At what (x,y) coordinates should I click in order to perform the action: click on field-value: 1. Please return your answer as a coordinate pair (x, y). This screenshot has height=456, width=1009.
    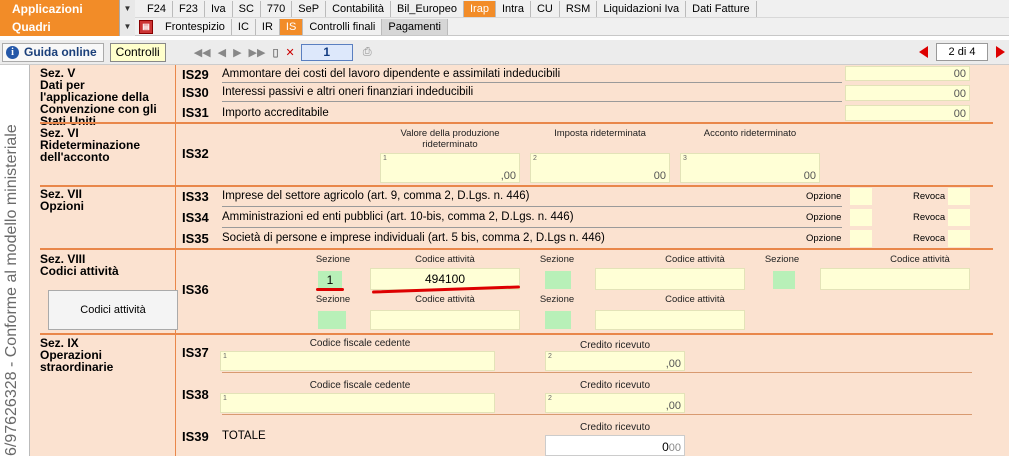
    Looking at the image, I should click on (330, 280).